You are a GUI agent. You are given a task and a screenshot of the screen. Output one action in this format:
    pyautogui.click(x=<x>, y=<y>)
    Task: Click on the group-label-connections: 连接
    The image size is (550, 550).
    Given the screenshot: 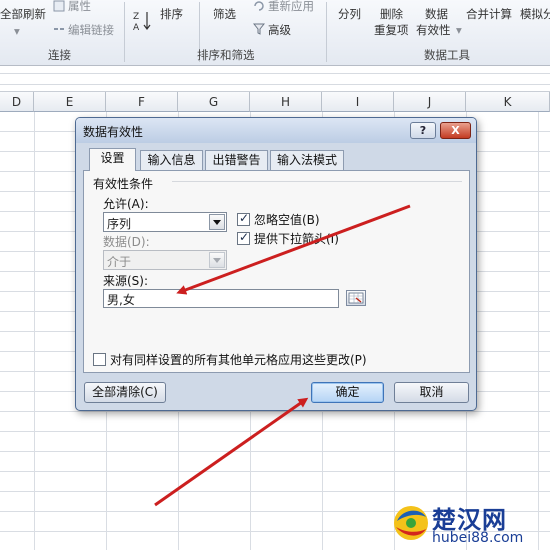 What is the action you would take?
    pyautogui.click(x=59, y=55)
    